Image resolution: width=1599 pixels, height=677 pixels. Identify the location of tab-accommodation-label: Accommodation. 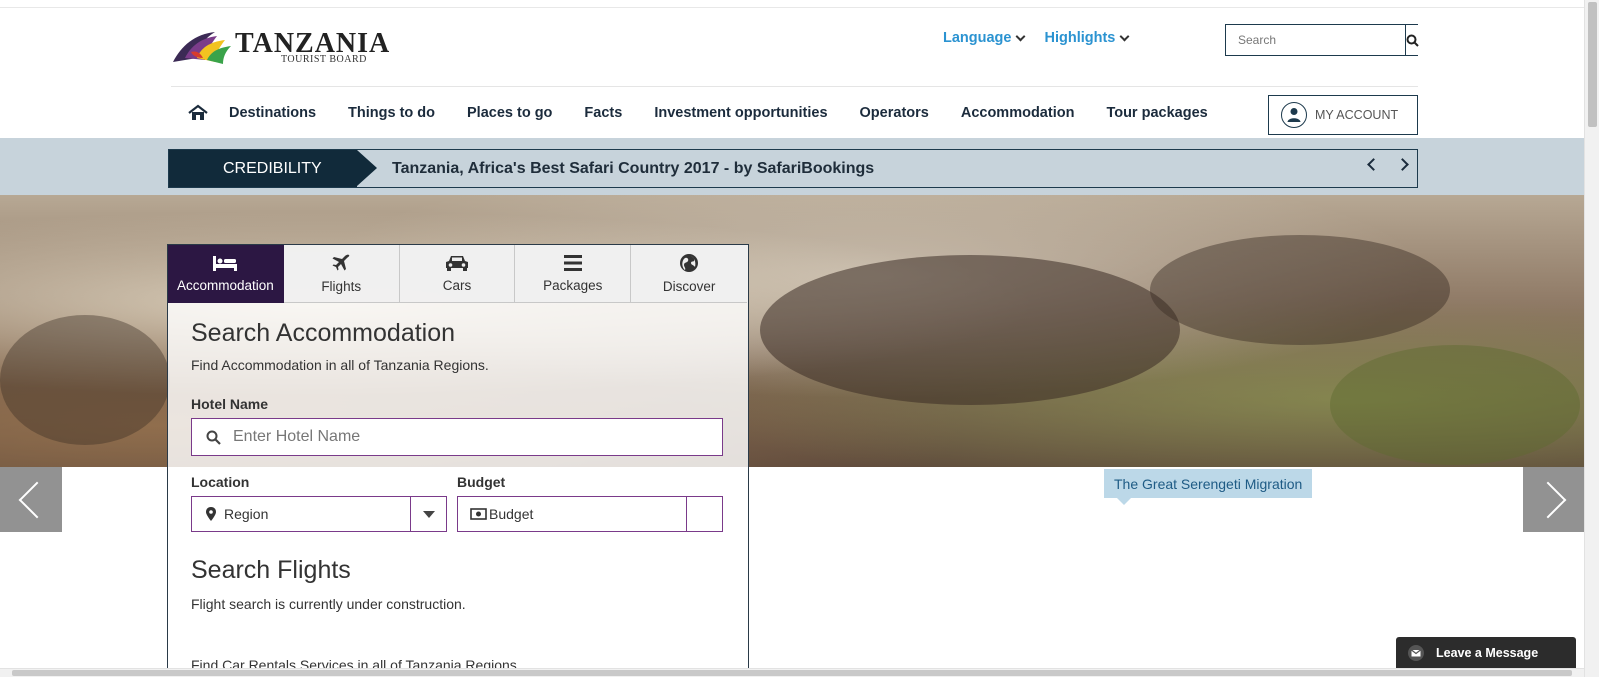
(225, 285).